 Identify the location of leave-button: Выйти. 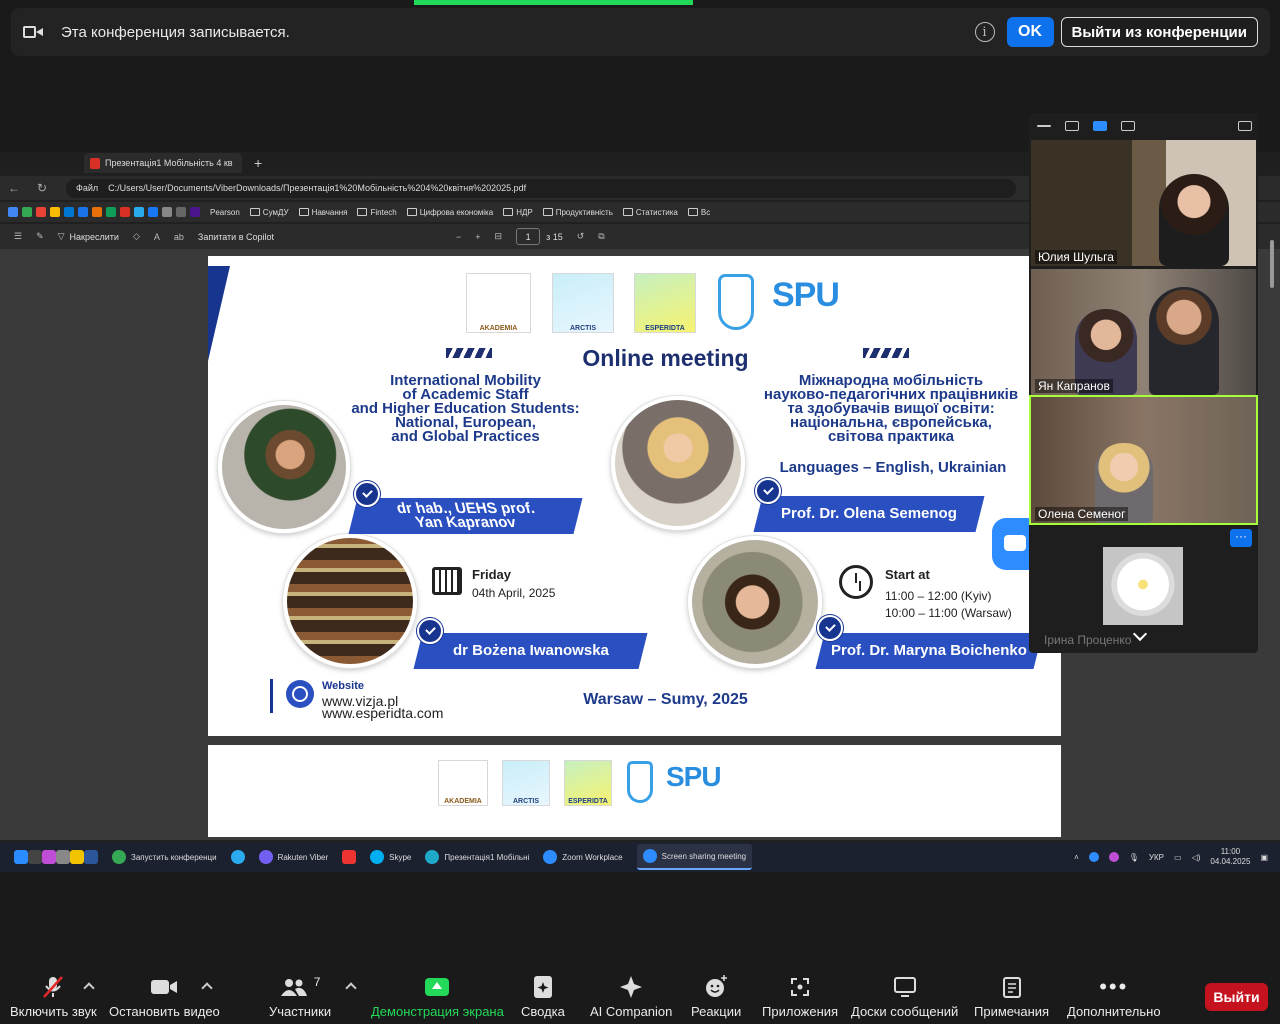
(1236, 997).